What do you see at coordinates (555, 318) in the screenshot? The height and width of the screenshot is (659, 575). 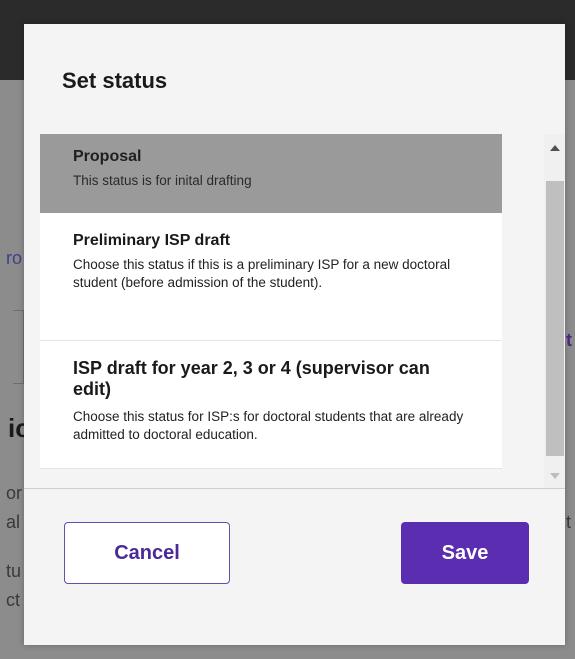 I see `scrollbar-thumb` at bounding box center [555, 318].